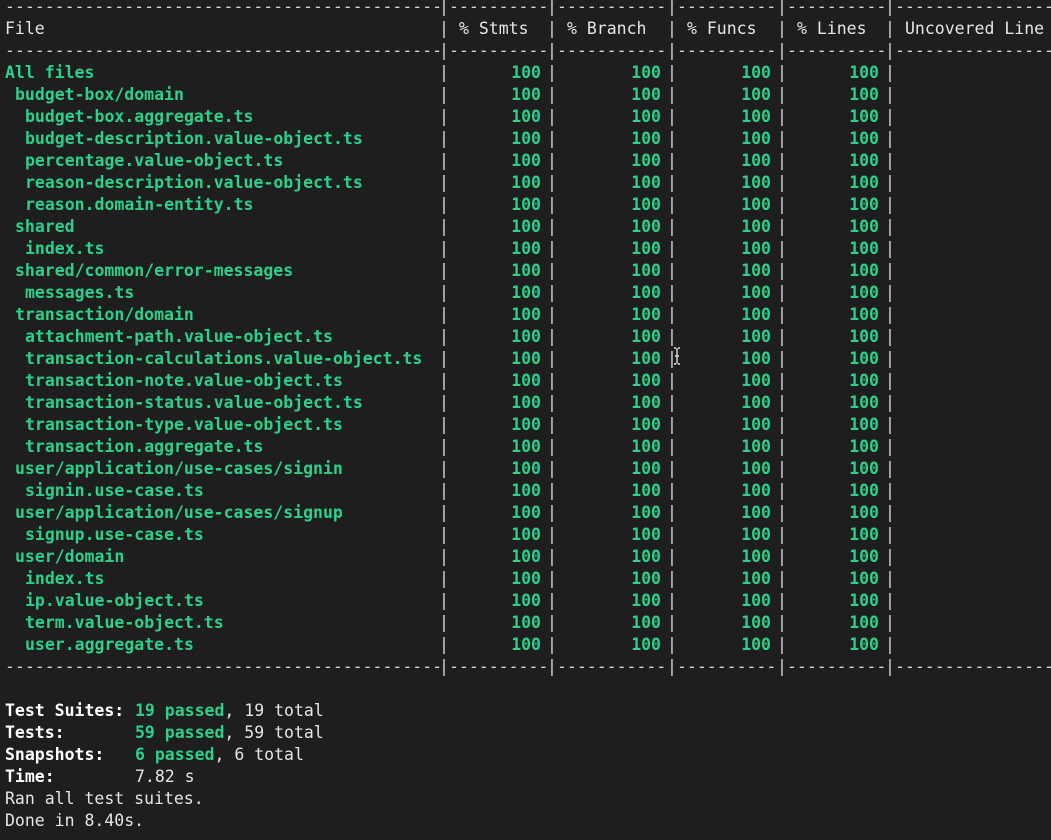  I want to click on row-file-name: attachment-path.value-object.ts, so click(179, 336).